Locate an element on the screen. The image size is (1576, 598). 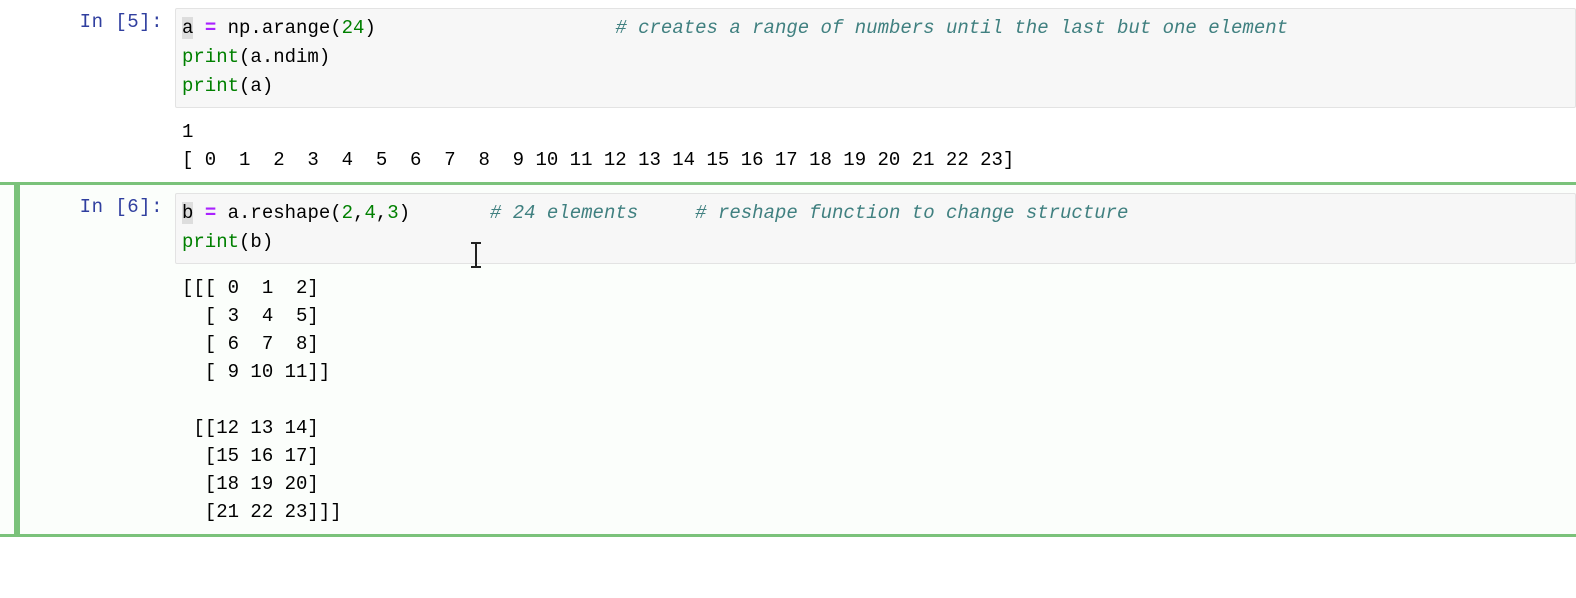
token-args-ndim: (a.ndim) is located at coordinates (285, 57).